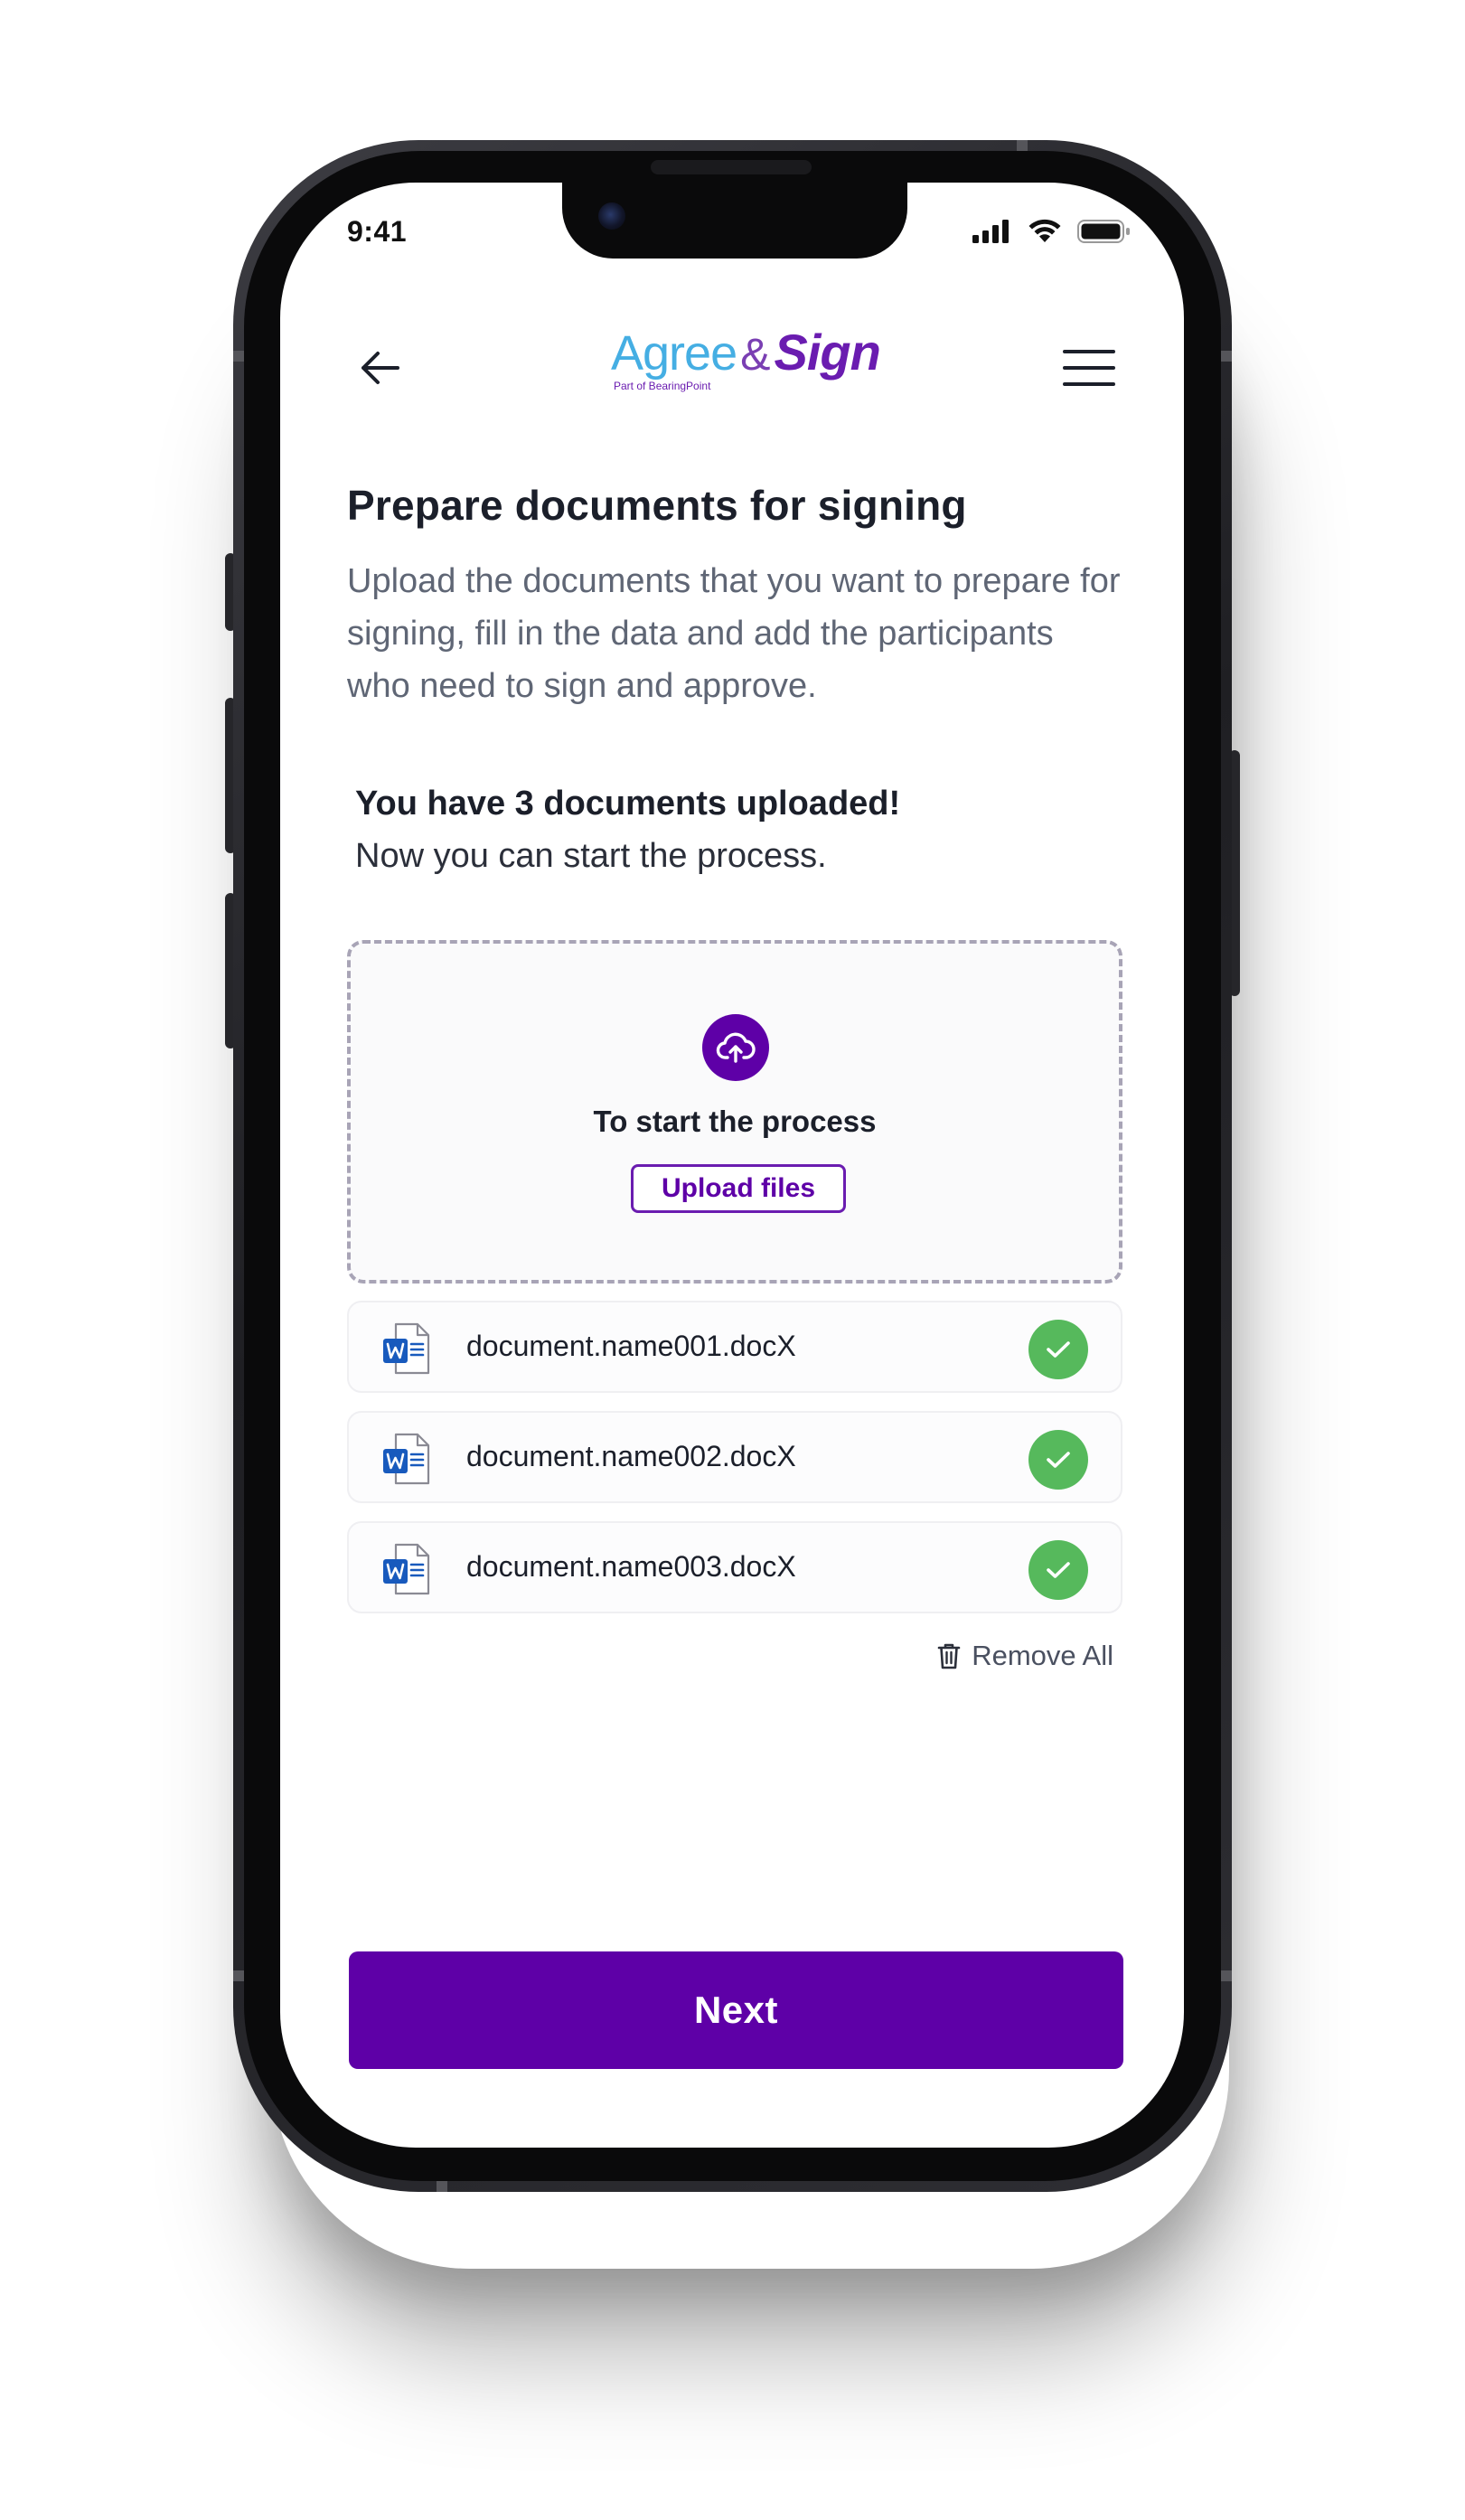  What do you see at coordinates (734, 221) in the screenshot?
I see `notch` at bounding box center [734, 221].